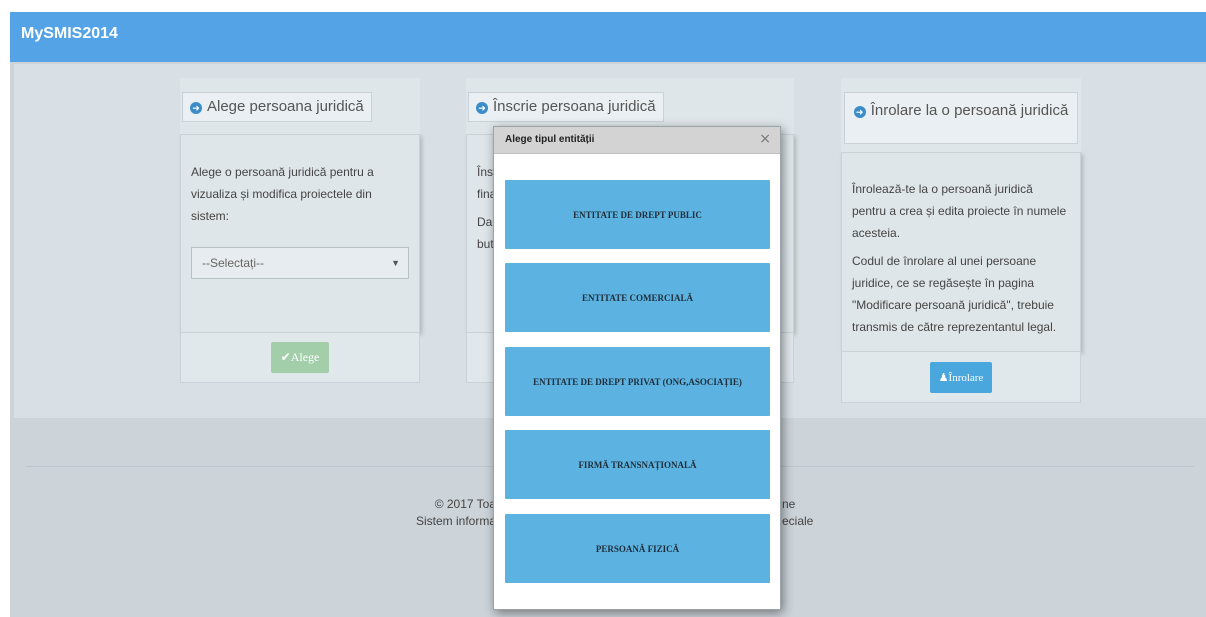  Describe the element at coordinates (961, 118) in the screenshot. I see `enrollment-heading: ➜ Înrolare la o persoană juridică` at that location.